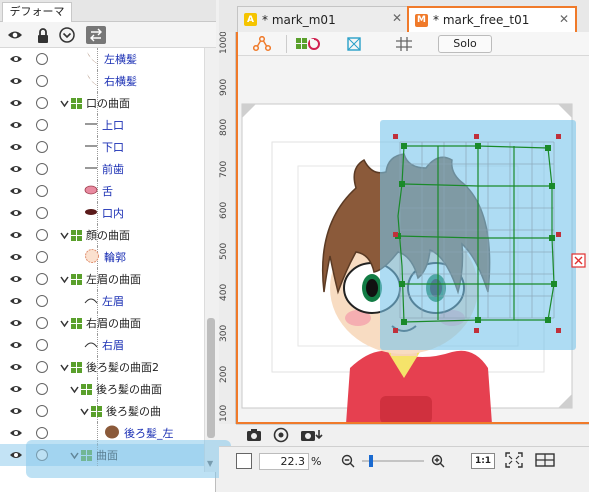  What do you see at coordinates (514, 461) in the screenshot?
I see `fit-to-window-icon` at bounding box center [514, 461].